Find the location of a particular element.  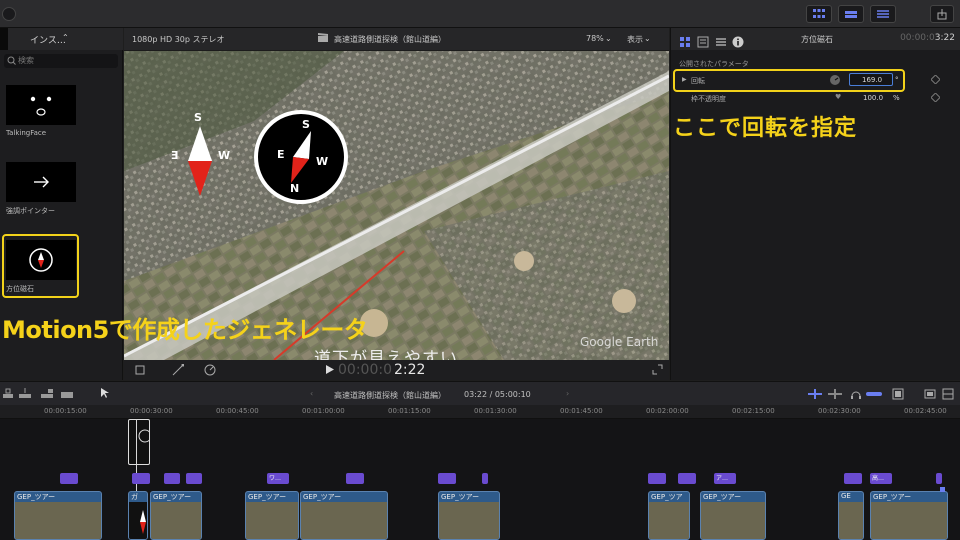

timeline-index-icon is located at coordinates (930, 395).